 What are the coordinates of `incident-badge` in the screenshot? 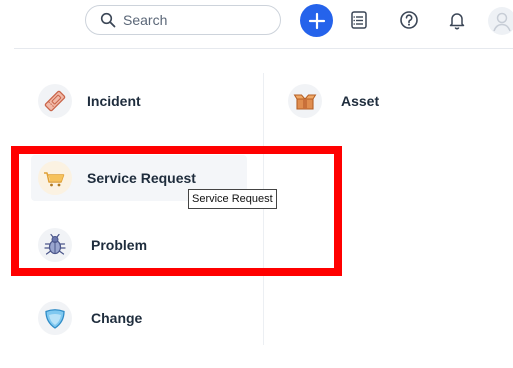 It's located at (55, 101).